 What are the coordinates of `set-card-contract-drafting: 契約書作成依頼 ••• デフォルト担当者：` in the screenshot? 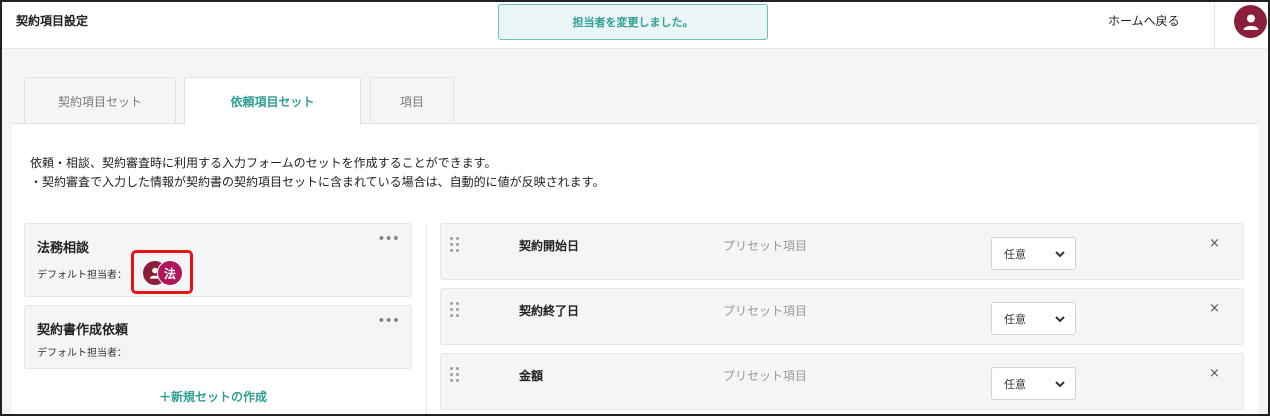 It's located at (218, 337).